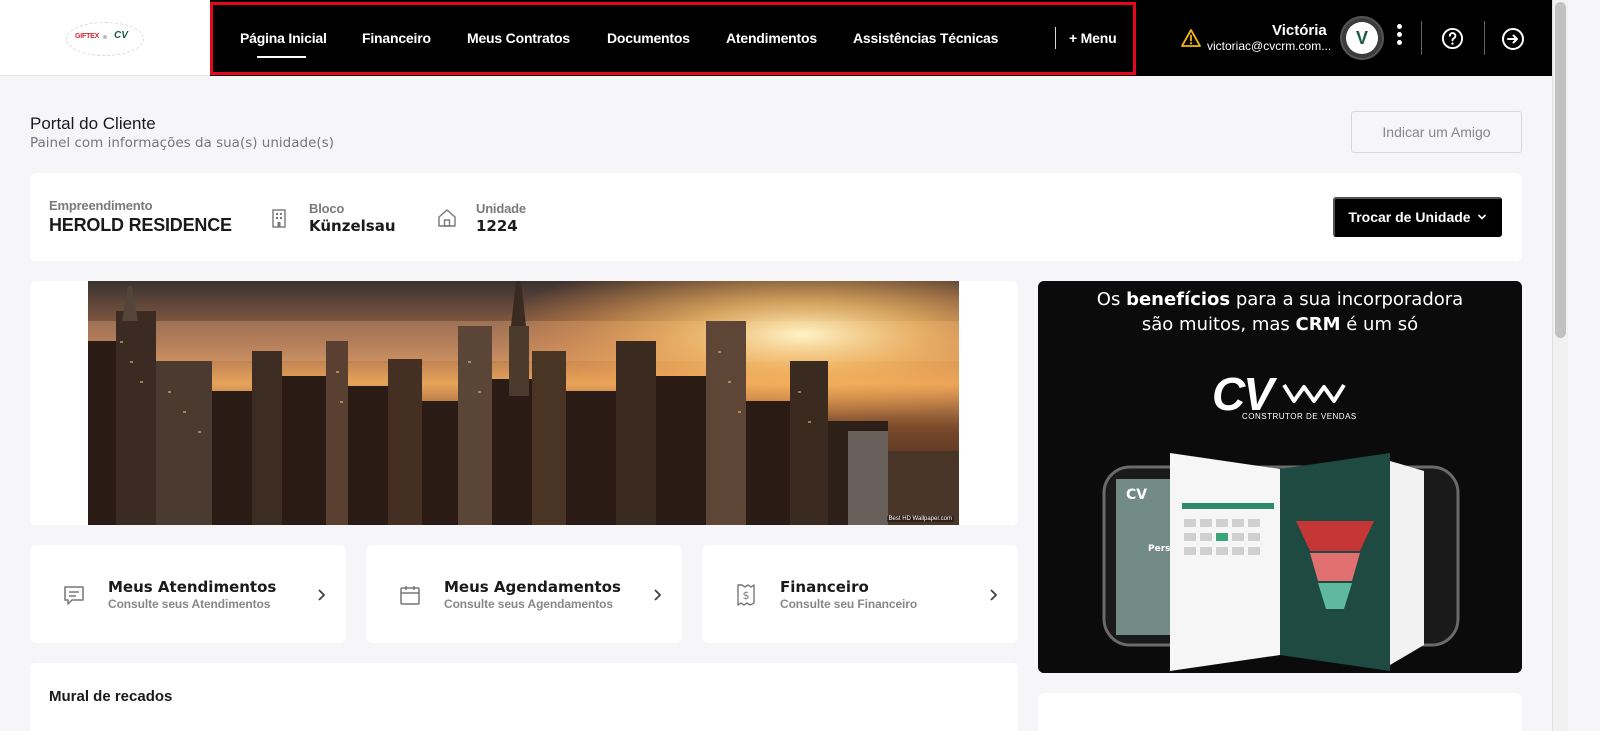 The height and width of the screenshot is (731, 1600). I want to click on nav-item-meus-contratos: Meus Contratos, so click(518, 38).